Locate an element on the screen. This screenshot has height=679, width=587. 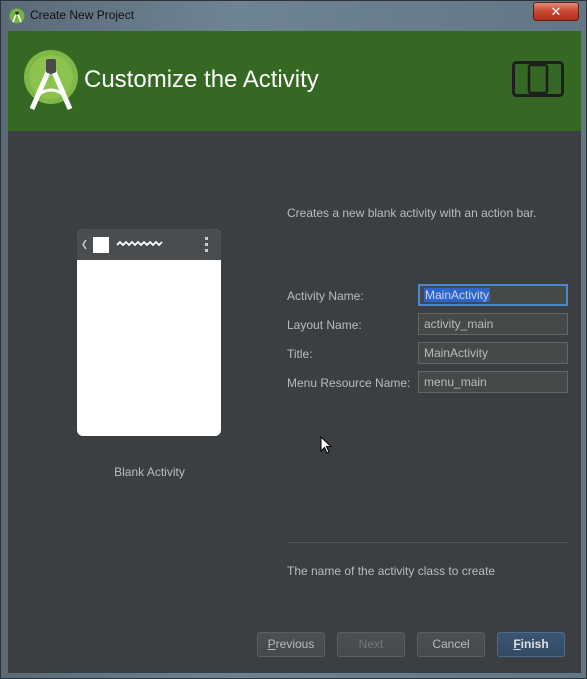
finish-label: inish is located at coordinates (534, 644).